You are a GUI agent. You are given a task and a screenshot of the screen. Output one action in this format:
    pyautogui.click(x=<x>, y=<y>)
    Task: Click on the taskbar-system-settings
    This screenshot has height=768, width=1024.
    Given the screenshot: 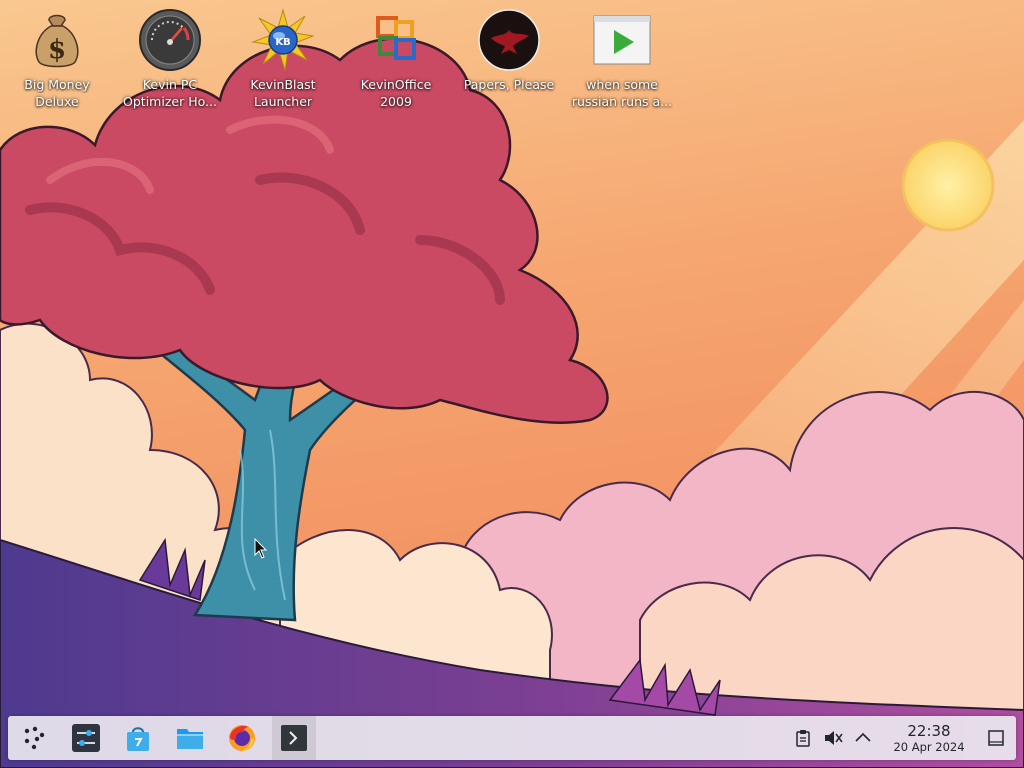 What is the action you would take?
    pyautogui.click(x=86, y=738)
    